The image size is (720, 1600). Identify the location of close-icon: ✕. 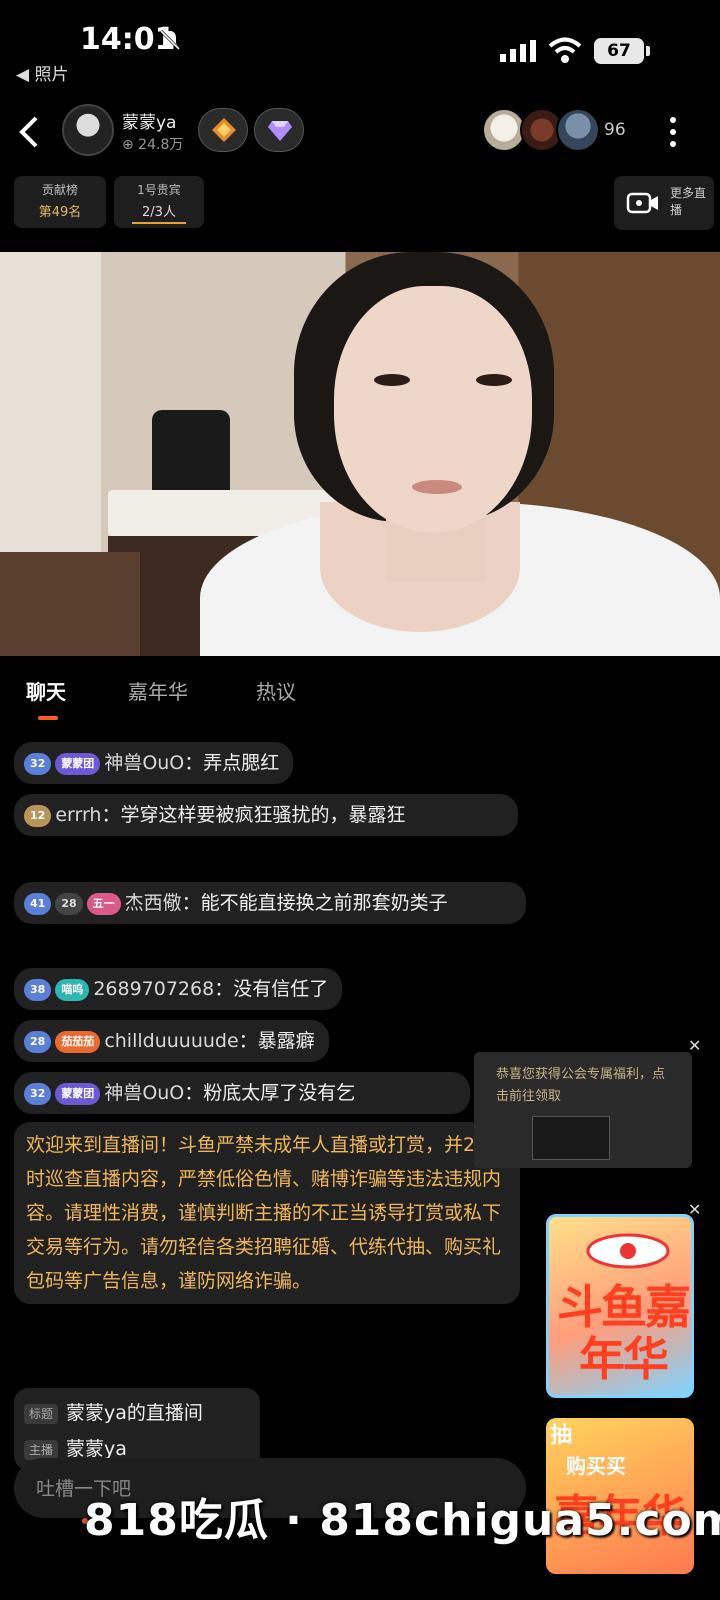
(694, 1045).